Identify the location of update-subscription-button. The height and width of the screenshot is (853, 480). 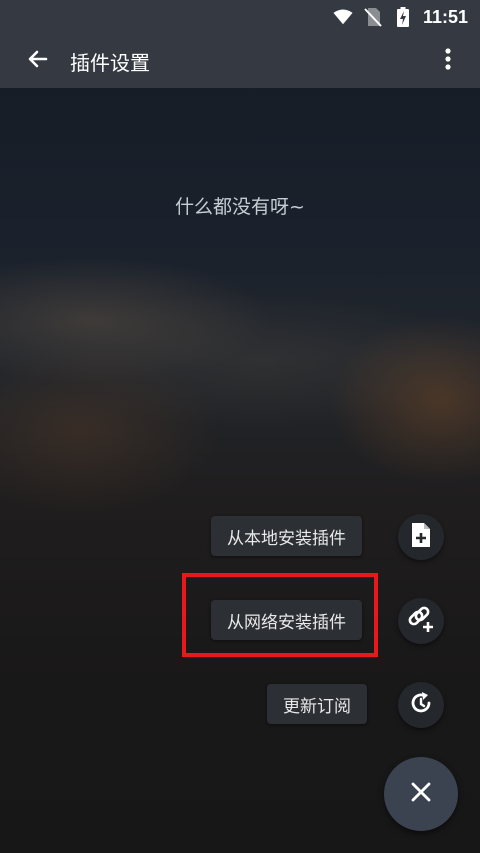
(421, 705).